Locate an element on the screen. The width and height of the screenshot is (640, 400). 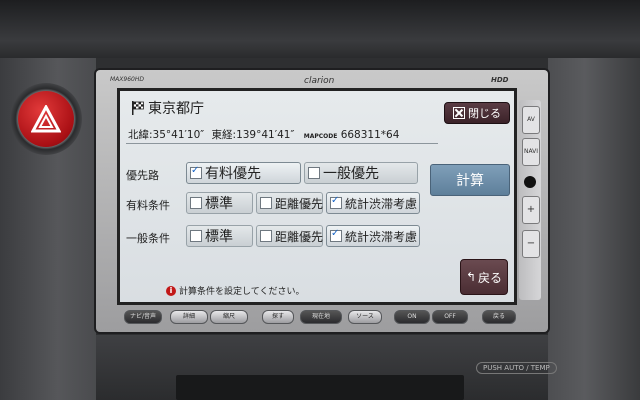
hdd-logo: HDD is located at coordinates (500, 80).